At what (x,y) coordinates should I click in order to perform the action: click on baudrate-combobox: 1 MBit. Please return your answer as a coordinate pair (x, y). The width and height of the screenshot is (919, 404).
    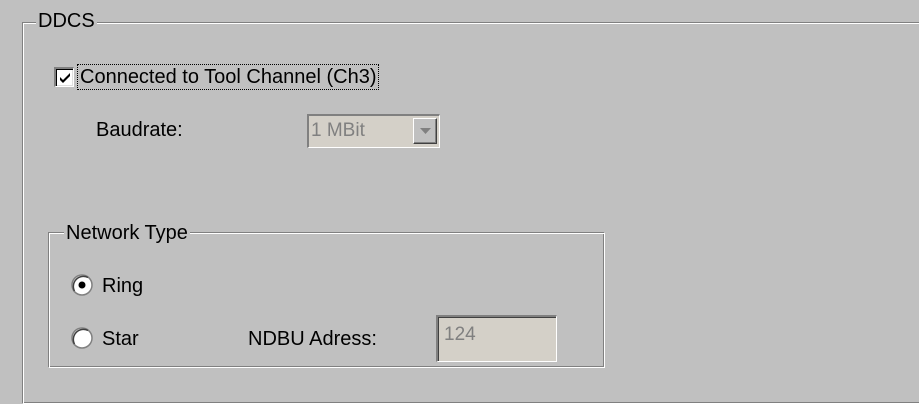
    Looking at the image, I should click on (373, 131).